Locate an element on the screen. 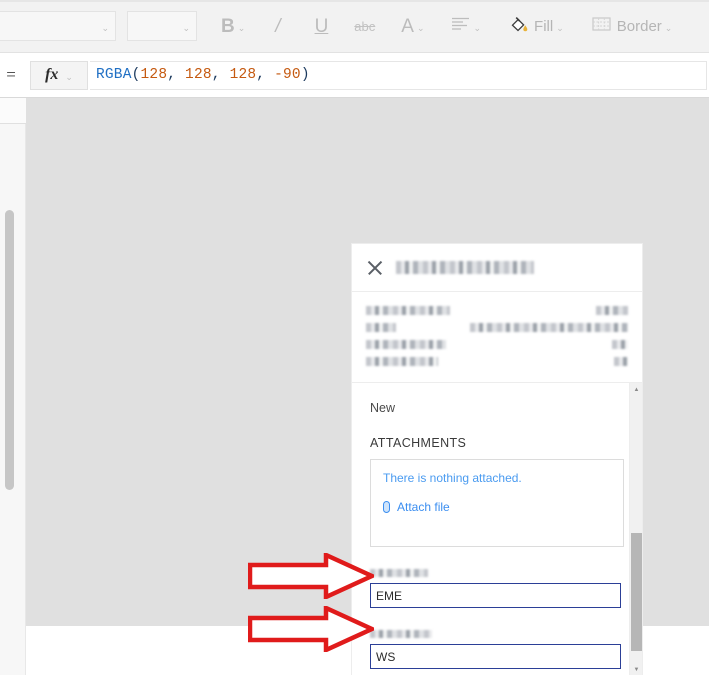  toolbar-top-rule is located at coordinates (354, 1).